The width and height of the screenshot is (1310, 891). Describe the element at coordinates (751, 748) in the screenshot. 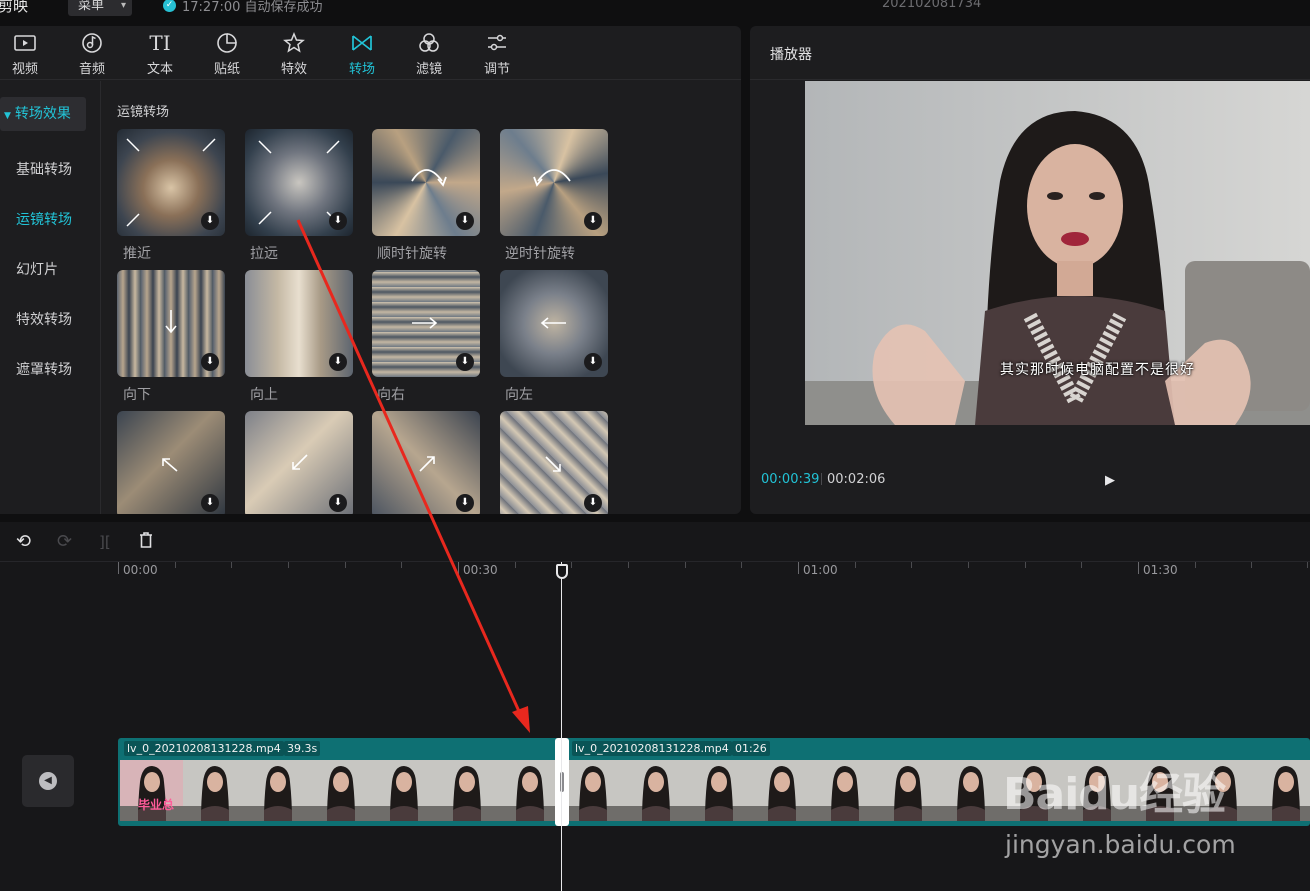

I see `clip-duration: 01:26` at that location.